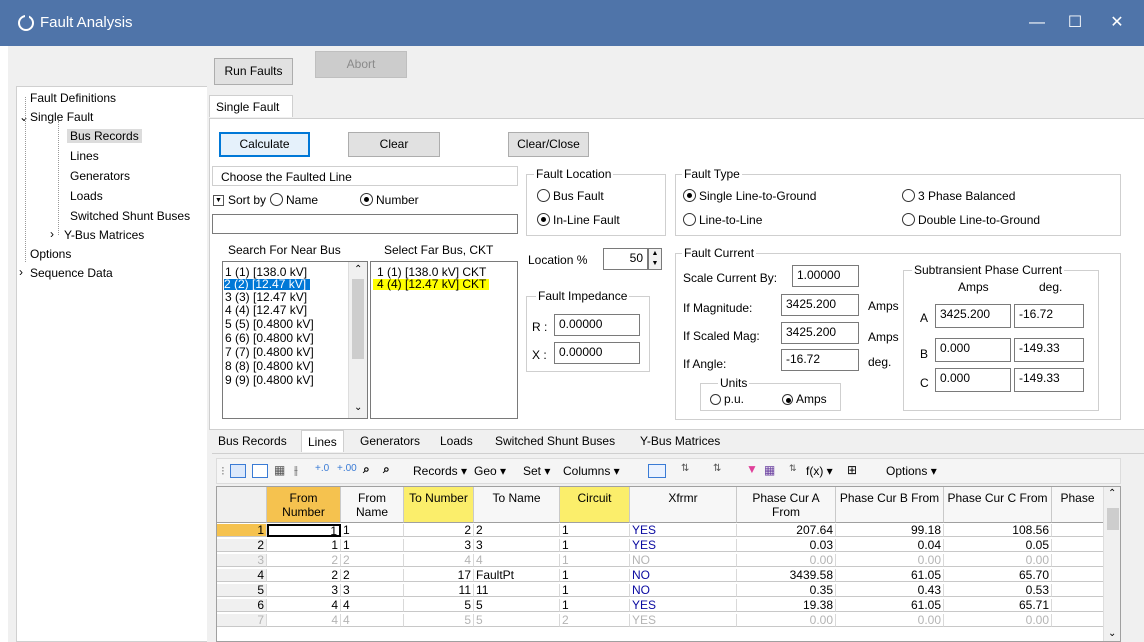 The width and height of the screenshot is (1144, 642). I want to click on phase-b-cell: 0.04, so click(890, 545).